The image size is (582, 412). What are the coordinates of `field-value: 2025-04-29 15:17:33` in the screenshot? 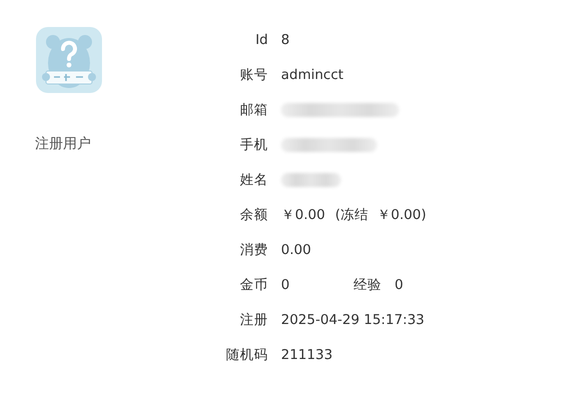 It's located at (352, 320).